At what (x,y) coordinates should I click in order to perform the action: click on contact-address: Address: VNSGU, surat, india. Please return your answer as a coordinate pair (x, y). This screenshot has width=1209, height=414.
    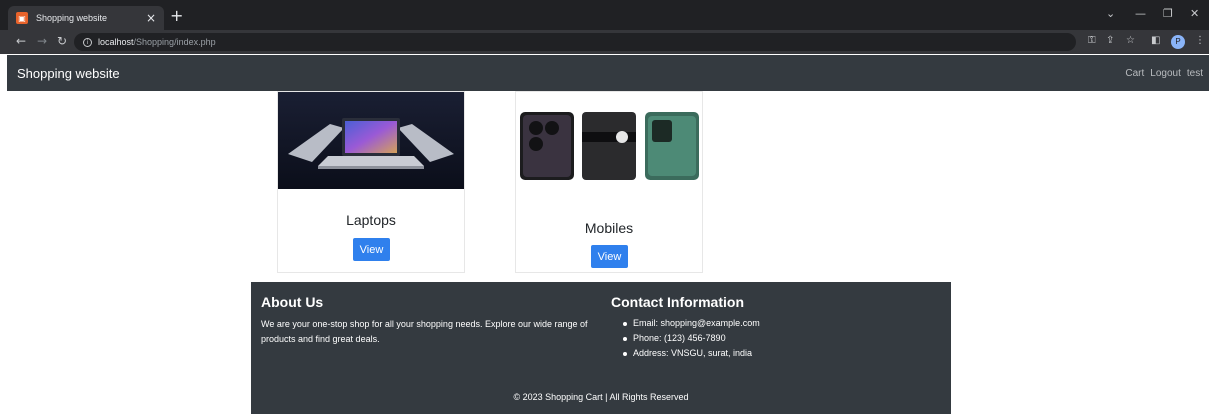
    Looking at the image, I should click on (691, 353).